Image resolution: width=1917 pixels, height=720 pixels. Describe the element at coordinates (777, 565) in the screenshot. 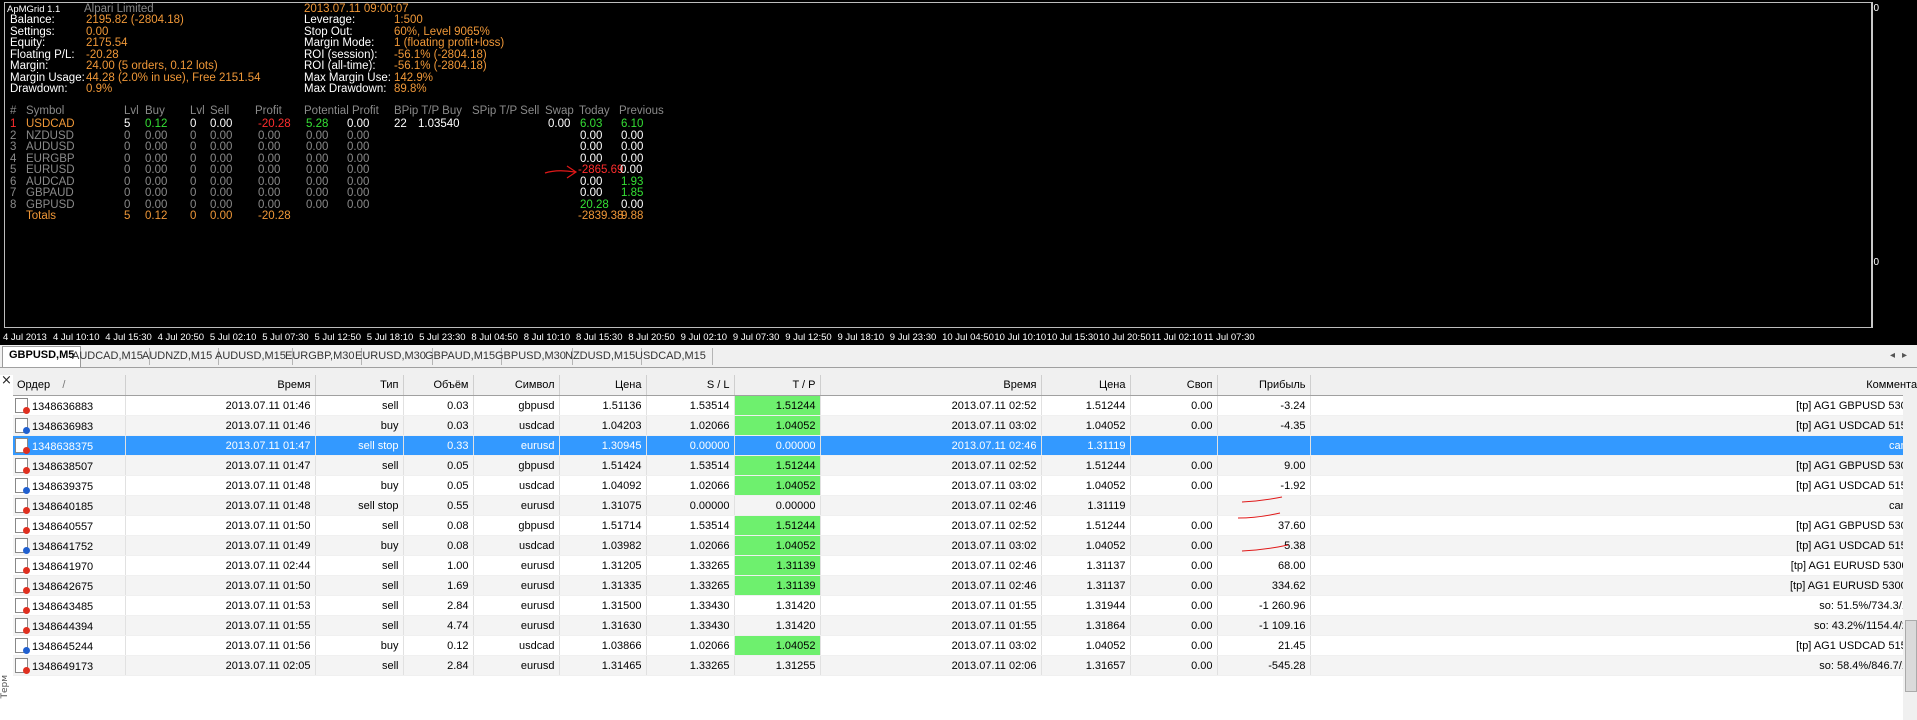

I see `cell-tp: 1.31139` at that location.